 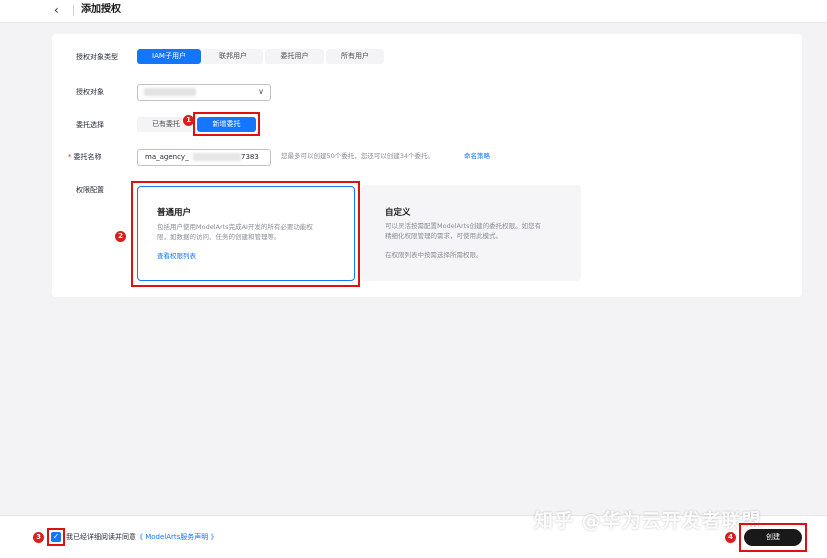 What do you see at coordinates (413, 11) in the screenshot?
I see `top-bar: ‹ 添加授权` at bounding box center [413, 11].